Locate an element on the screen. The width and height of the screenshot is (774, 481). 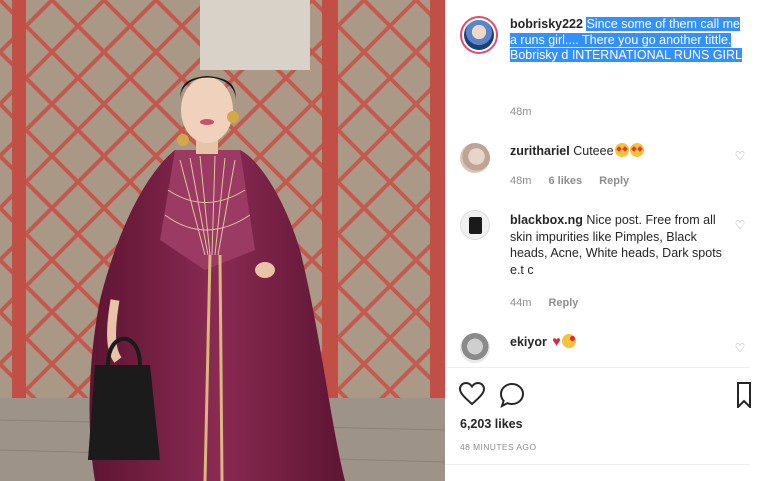
product-box-icon is located at coordinates (475, 225).